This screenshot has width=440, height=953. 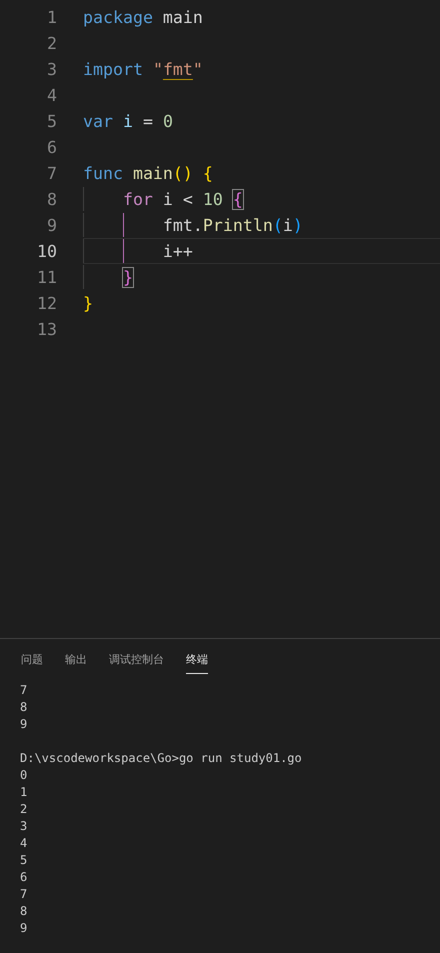 What do you see at coordinates (51, 95) in the screenshot?
I see `line-number: 4` at bounding box center [51, 95].